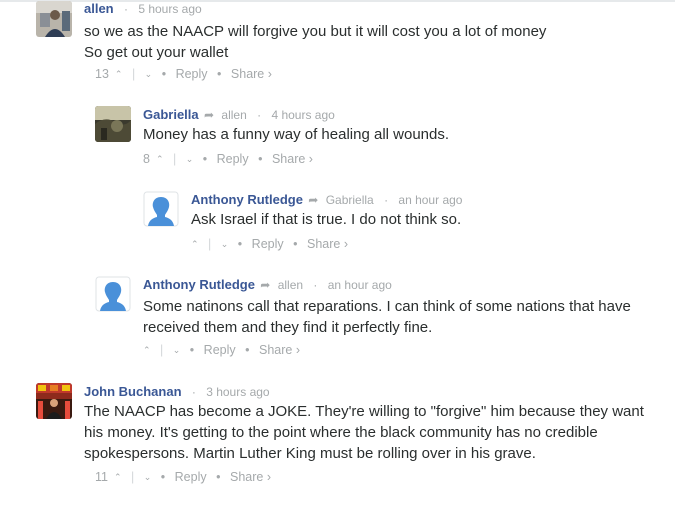 This screenshot has height=506, width=675. I want to click on comment-header: Anthony Rutledge ➦ allen · an hour ago, so click(267, 285).